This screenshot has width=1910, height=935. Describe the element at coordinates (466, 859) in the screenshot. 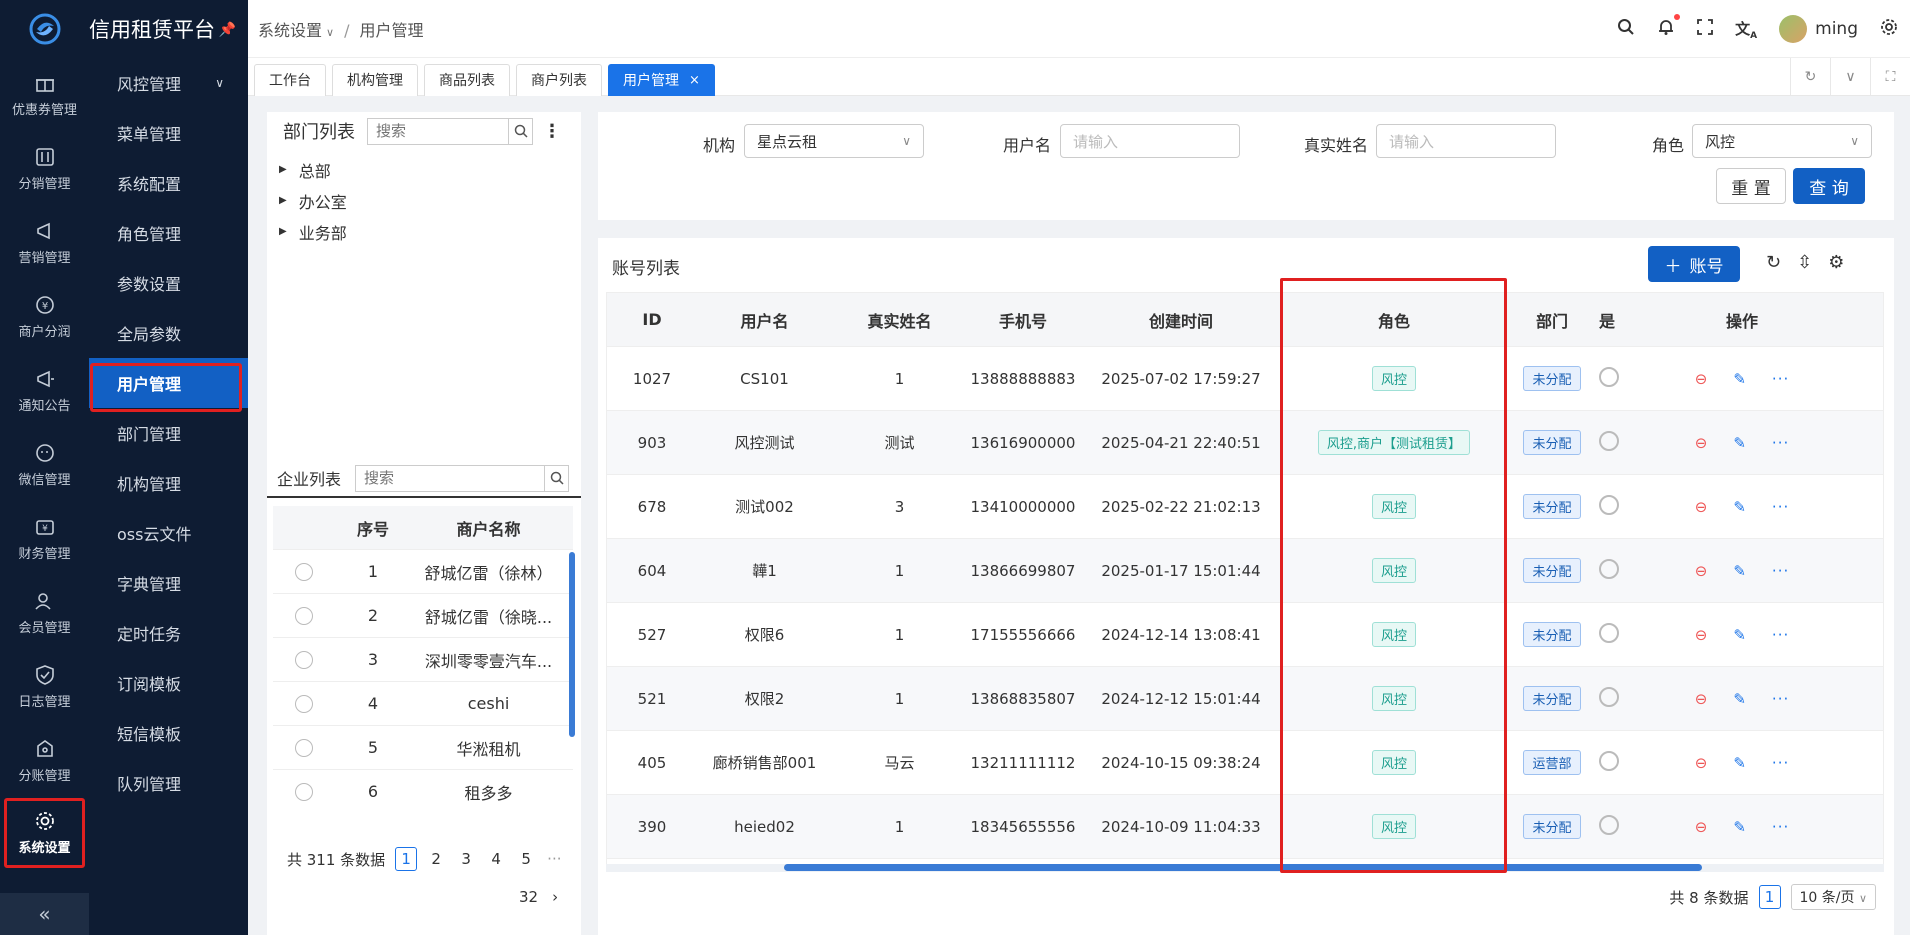

I see `corp-page: 3` at that location.